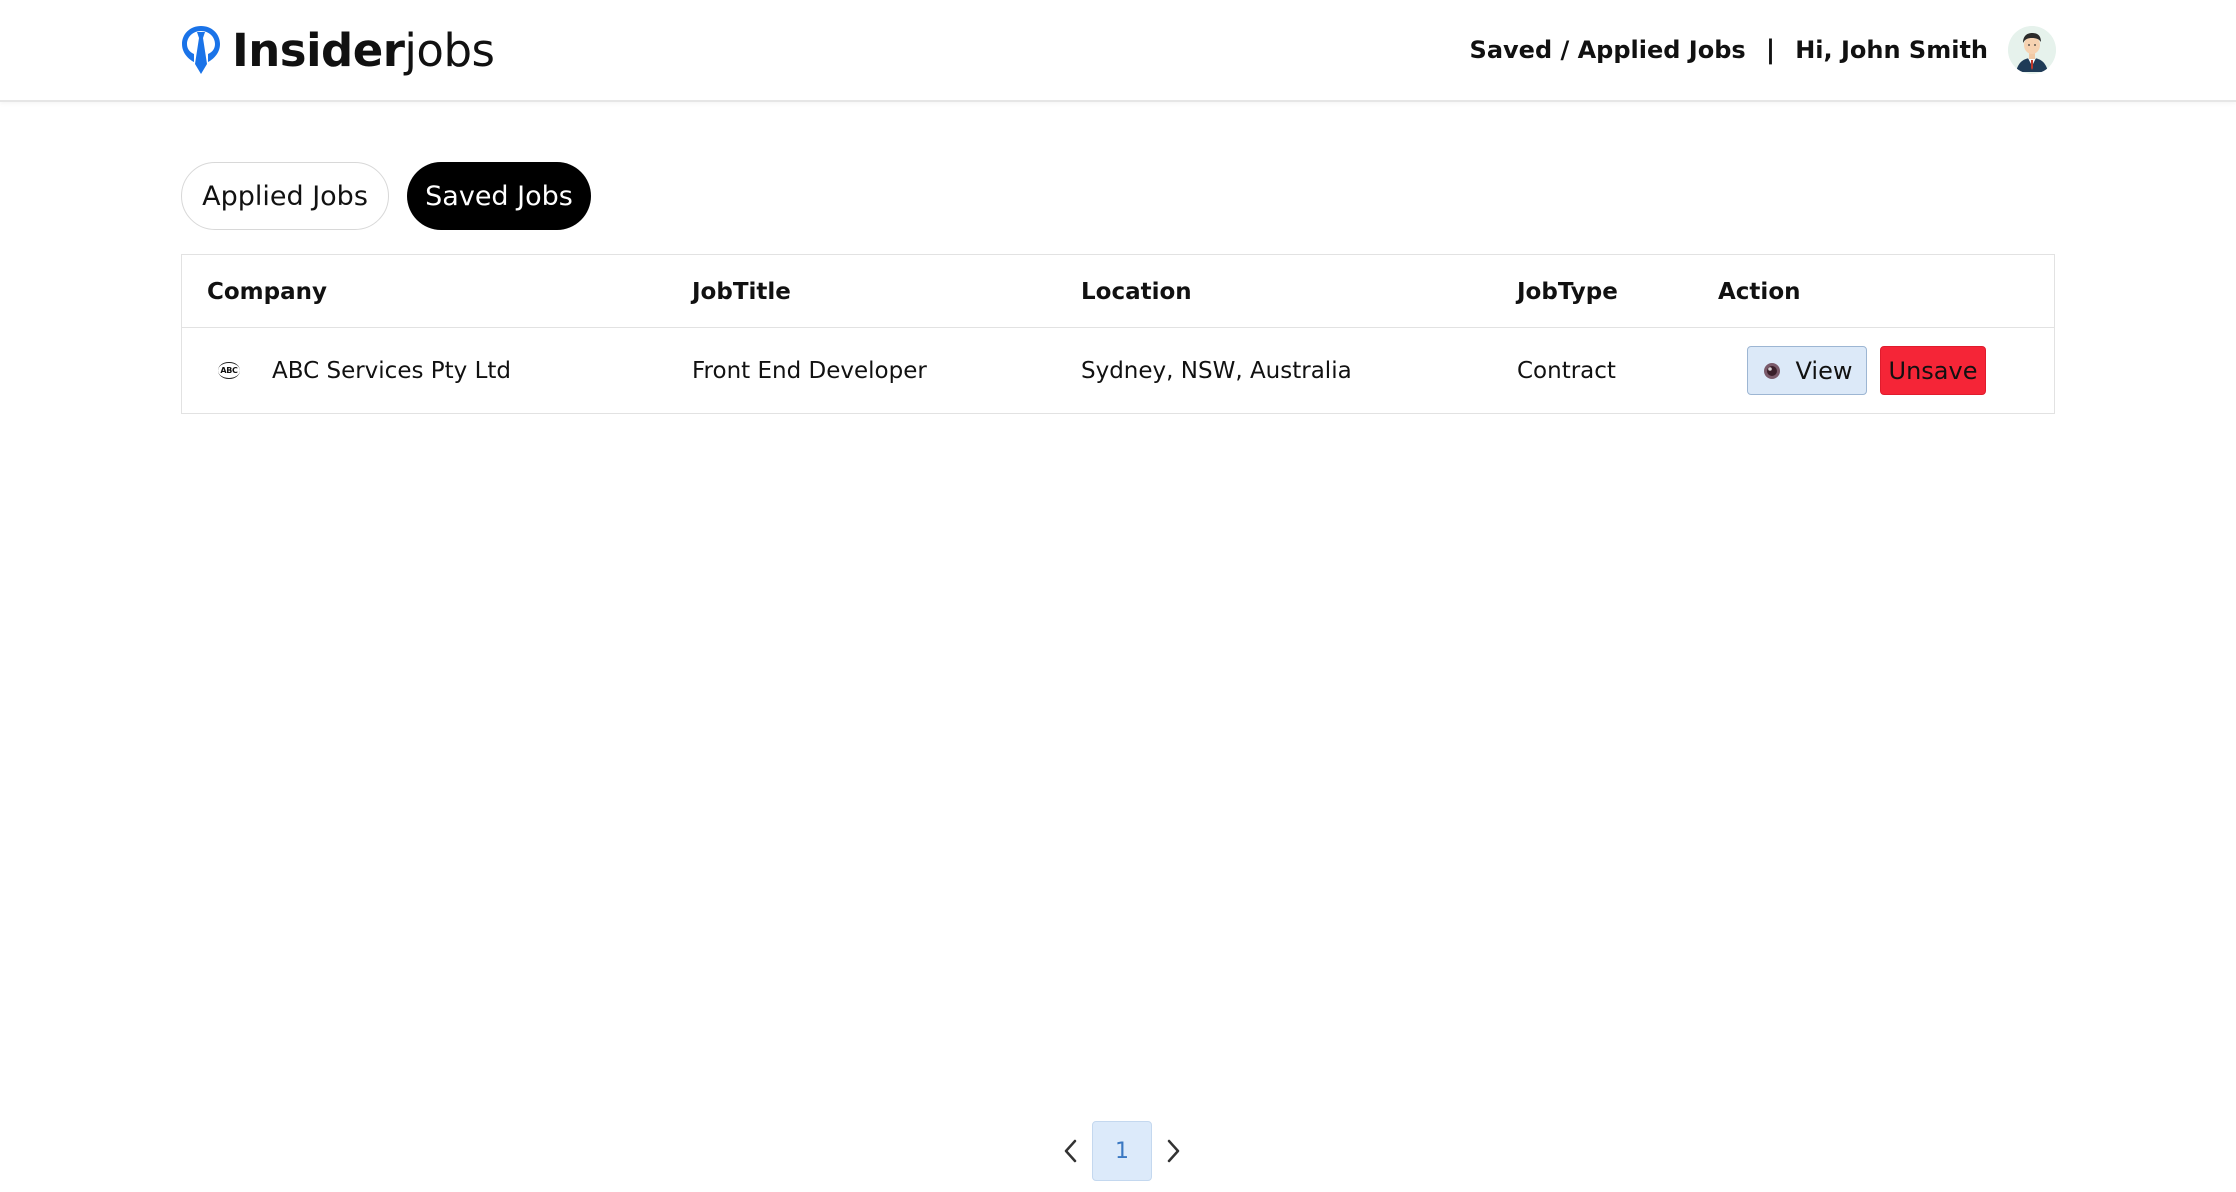  I want to click on table-header: Company JobTitle Location JobType Action, so click(1118, 291).